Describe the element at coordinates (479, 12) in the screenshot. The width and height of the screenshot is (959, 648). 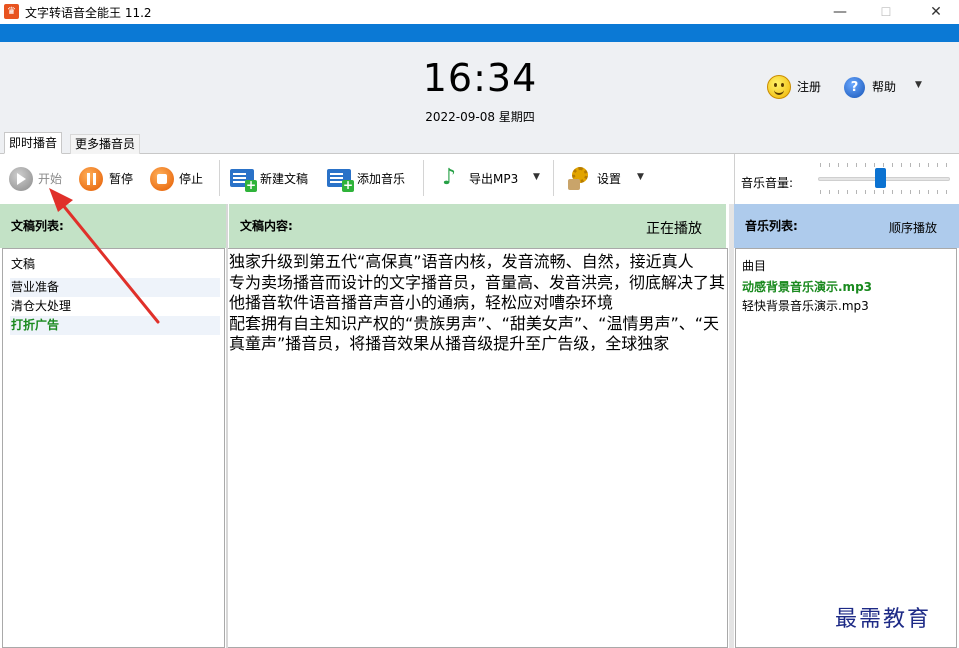
I see `title-bar: ♛ 文字转语音全能王 11.2 — ☐ ✕` at that location.